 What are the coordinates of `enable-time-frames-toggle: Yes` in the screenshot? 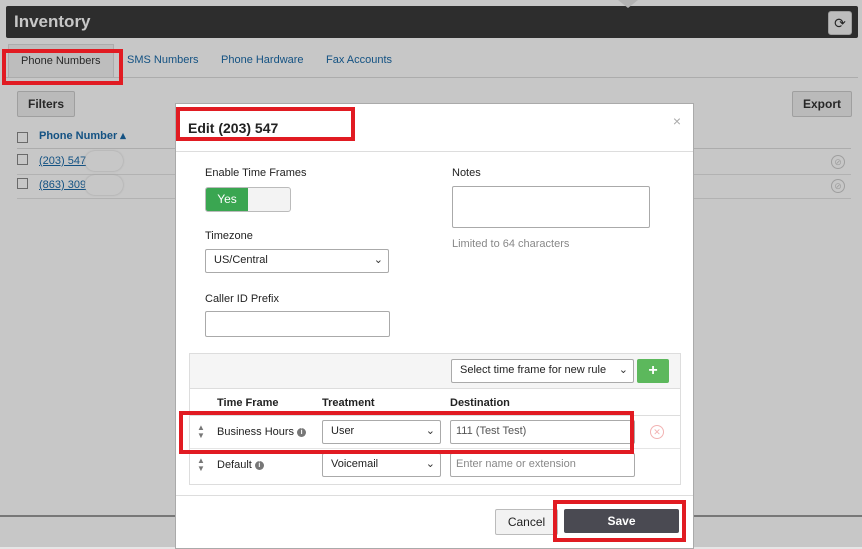 It's located at (248, 199).